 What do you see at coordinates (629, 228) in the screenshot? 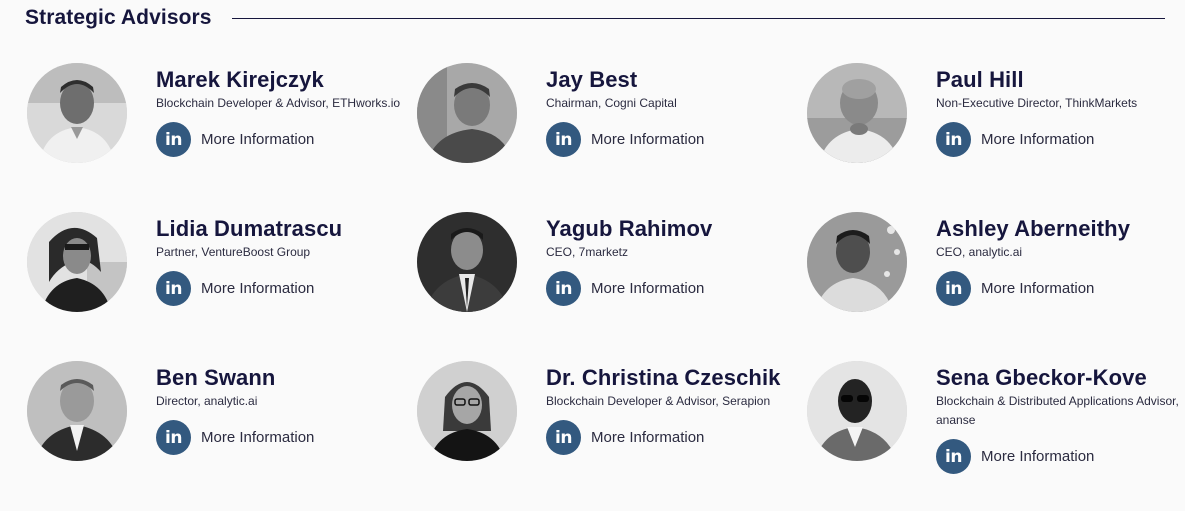
I see `advisor-name: Yagub Rahimov` at bounding box center [629, 228].